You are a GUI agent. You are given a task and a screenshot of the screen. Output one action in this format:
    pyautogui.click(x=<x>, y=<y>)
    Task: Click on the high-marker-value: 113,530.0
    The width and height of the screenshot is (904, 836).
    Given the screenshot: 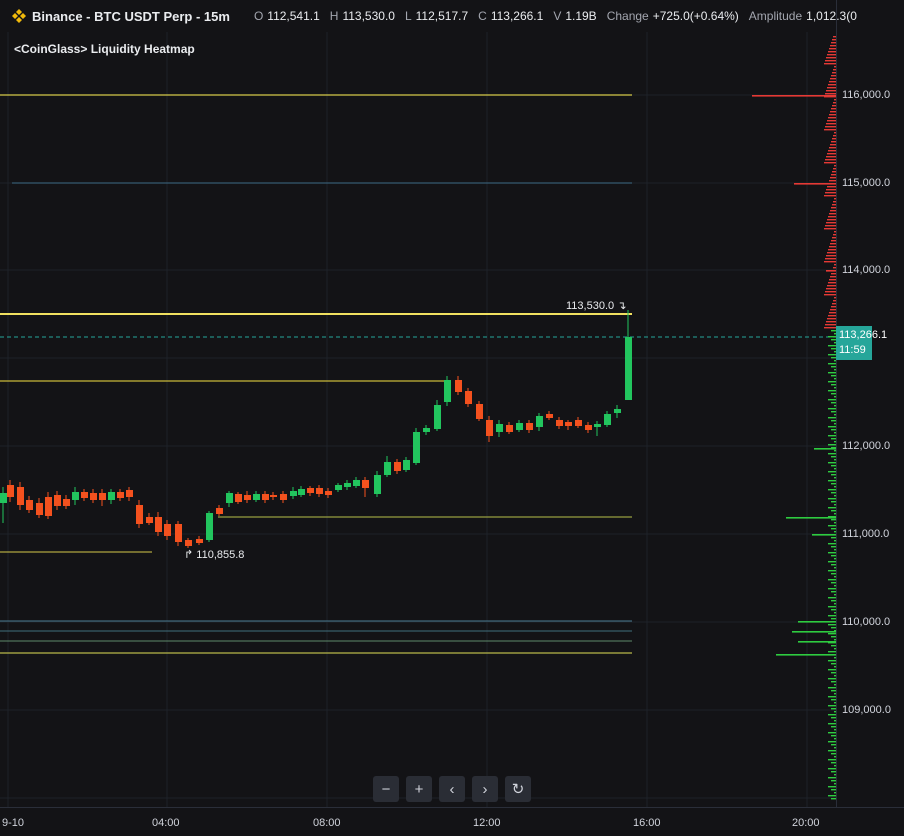 What is the action you would take?
    pyautogui.click(x=590, y=306)
    